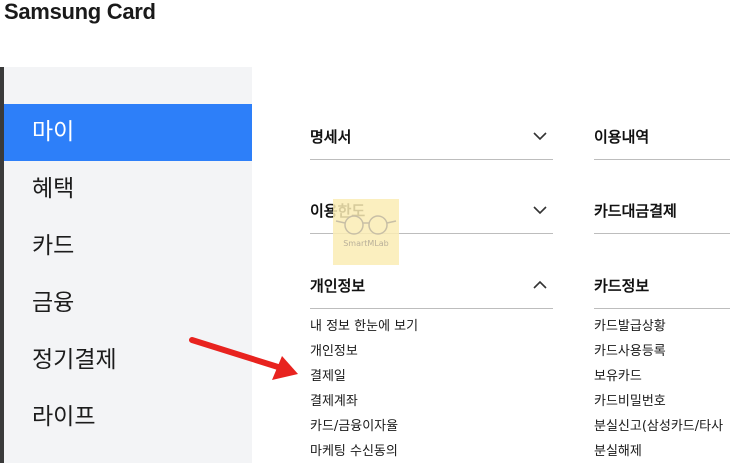 The image size is (730, 464). What do you see at coordinates (431, 286) in the screenshot?
I see `section-personal-info: 개인정보` at bounding box center [431, 286].